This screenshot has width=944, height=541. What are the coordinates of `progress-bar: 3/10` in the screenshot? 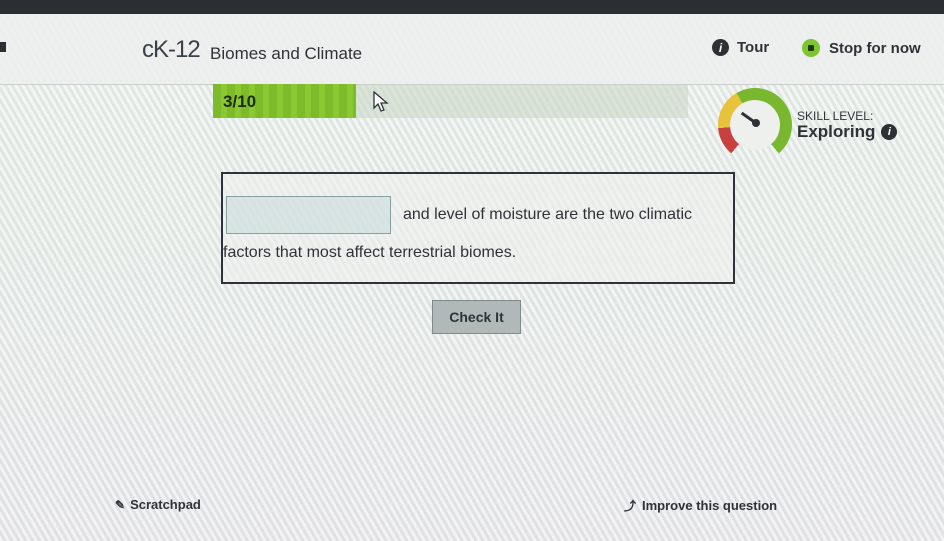 It's located at (450, 101).